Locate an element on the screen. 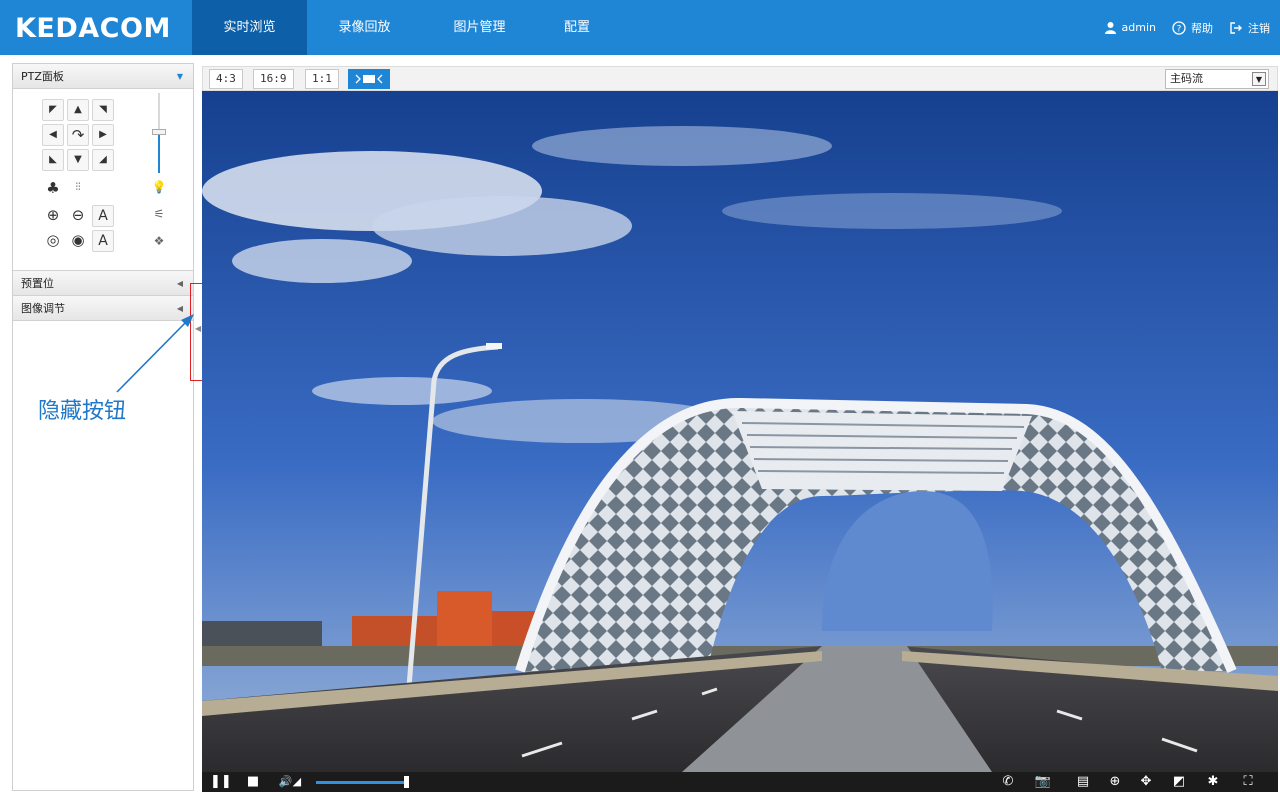  chevron-down-icon: ▼ is located at coordinates (1259, 79).